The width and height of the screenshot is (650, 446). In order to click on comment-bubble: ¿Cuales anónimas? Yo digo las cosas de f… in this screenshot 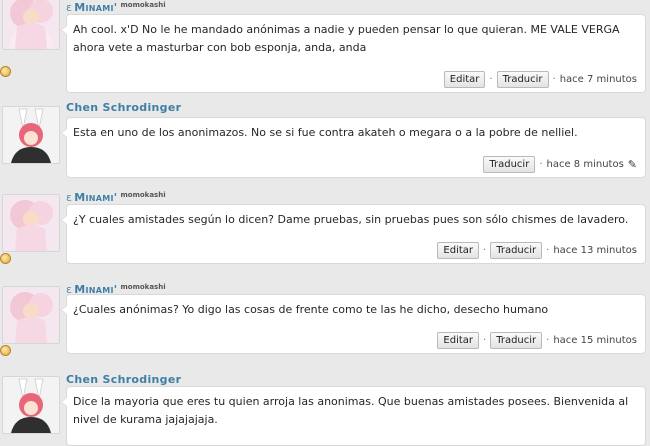, I will do `click(353, 324)`.